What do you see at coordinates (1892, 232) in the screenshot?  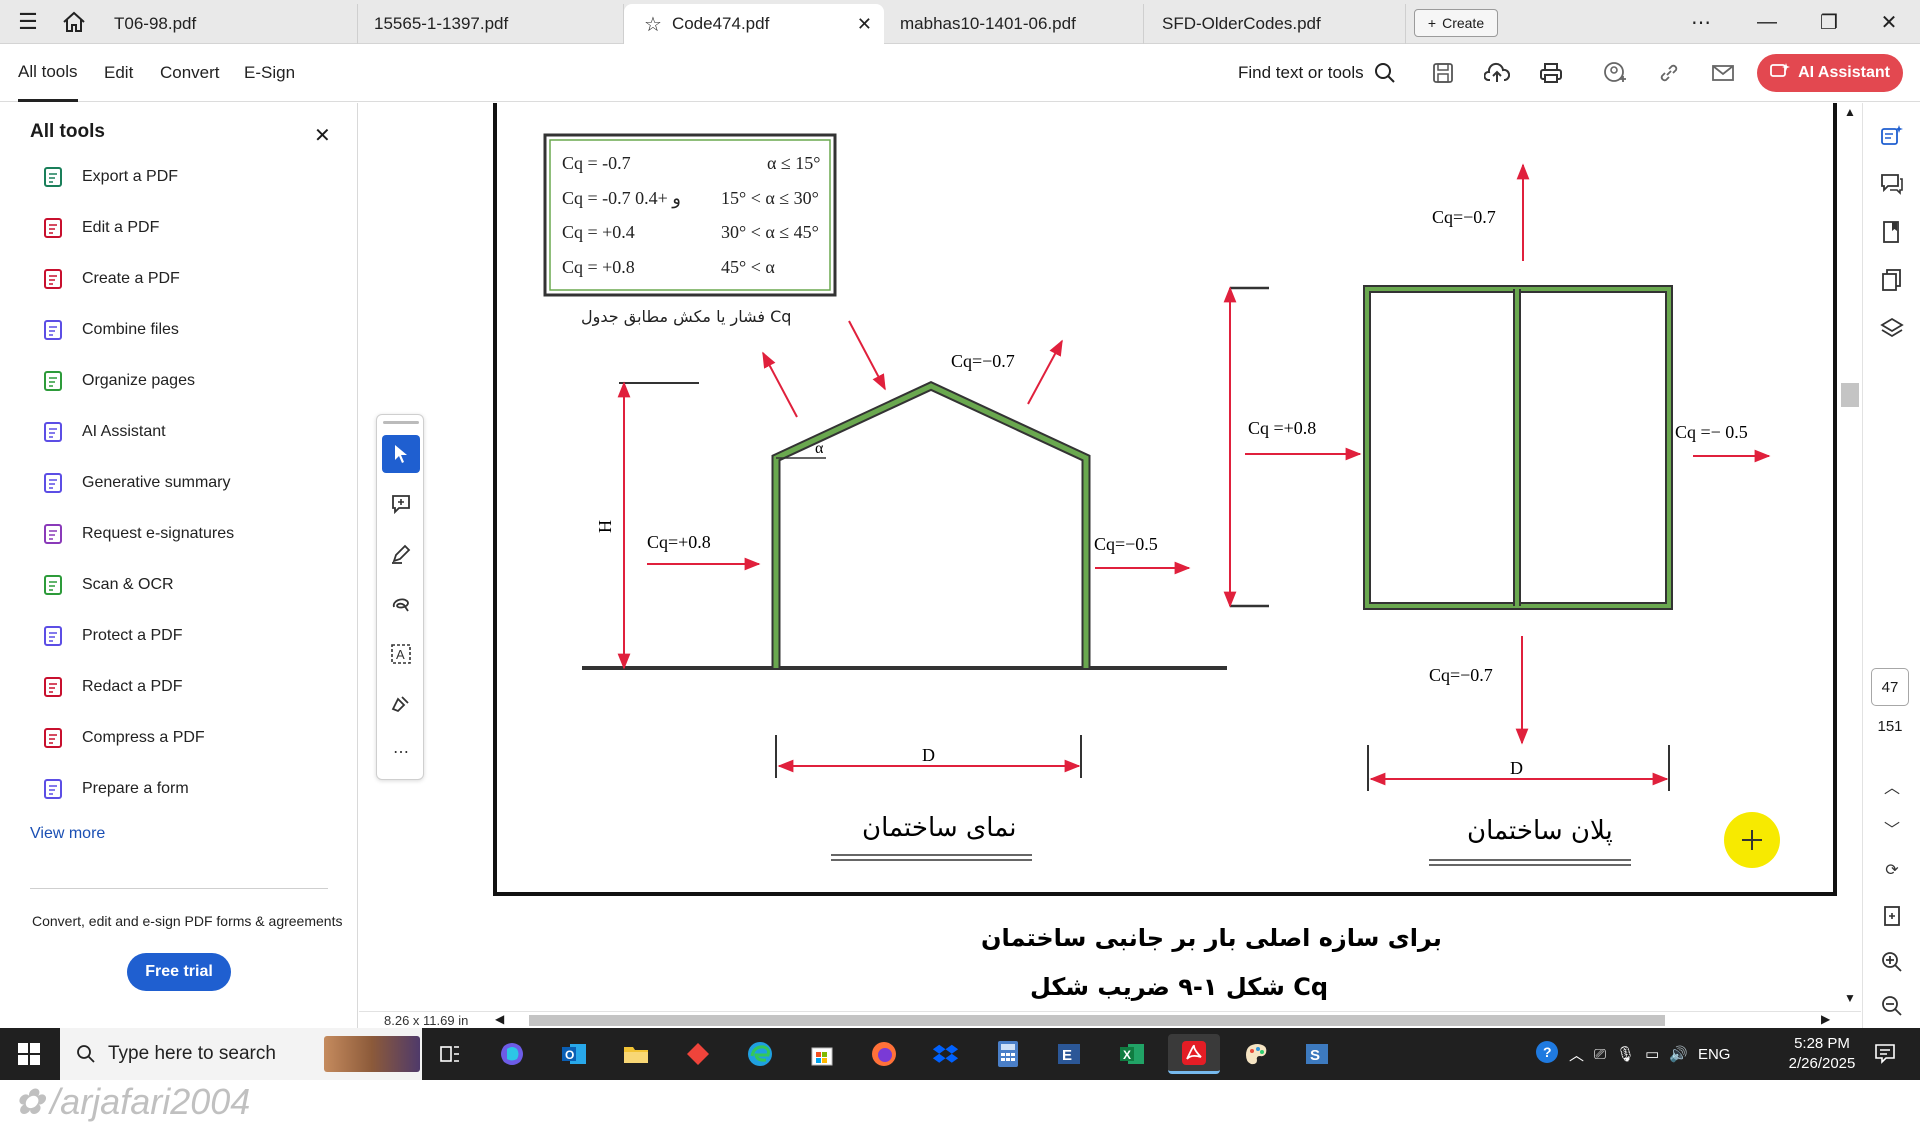 I see `bookmarks-icon` at bounding box center [1892, 232].